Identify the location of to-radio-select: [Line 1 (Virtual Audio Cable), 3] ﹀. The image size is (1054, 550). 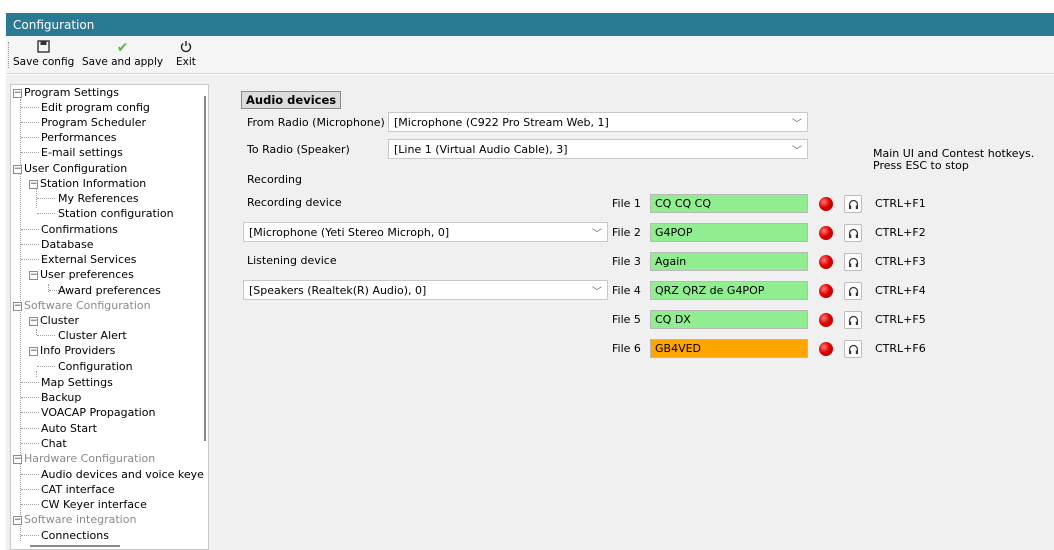
(598, 149).